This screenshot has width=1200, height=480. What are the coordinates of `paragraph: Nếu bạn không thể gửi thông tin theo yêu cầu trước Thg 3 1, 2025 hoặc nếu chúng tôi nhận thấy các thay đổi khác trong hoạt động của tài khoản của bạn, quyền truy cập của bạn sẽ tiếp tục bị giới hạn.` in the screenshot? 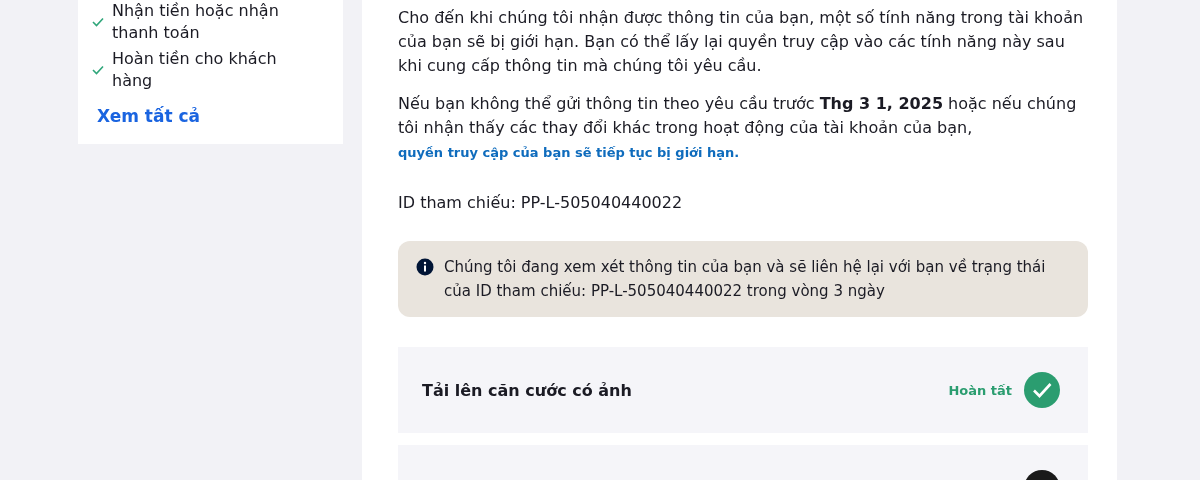 It's located at (738, 127).